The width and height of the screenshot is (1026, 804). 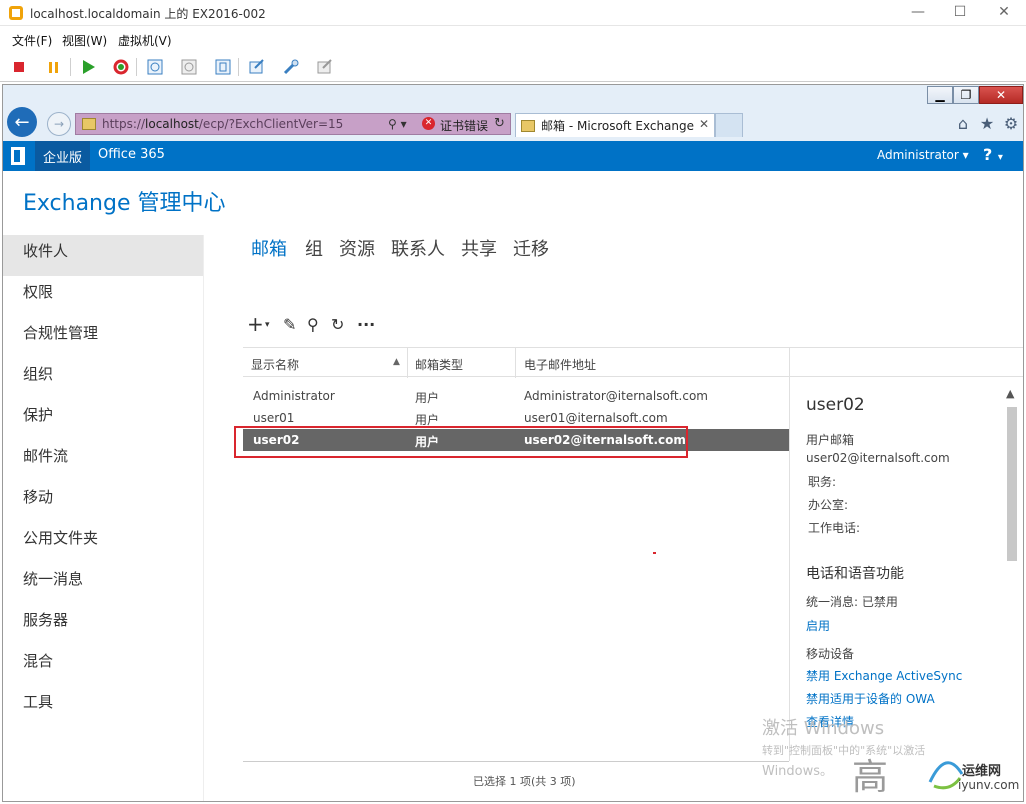 I want to click on favorites-star-icon: ★, so click(x=987, y=124).